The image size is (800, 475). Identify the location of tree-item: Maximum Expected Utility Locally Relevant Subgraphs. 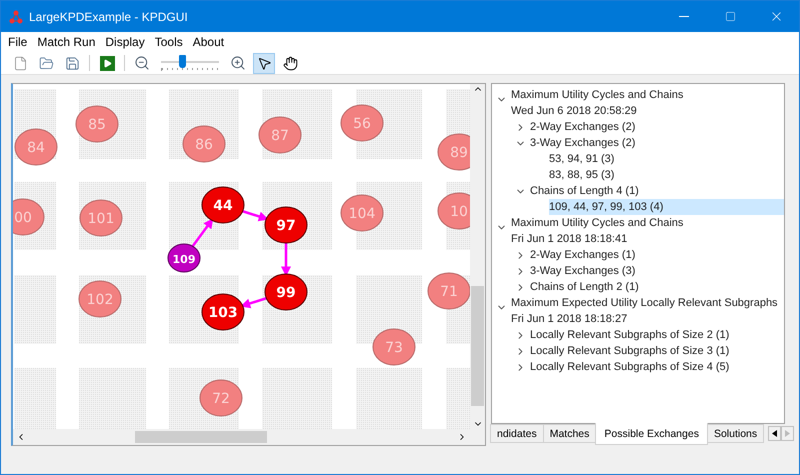
(644, 303).